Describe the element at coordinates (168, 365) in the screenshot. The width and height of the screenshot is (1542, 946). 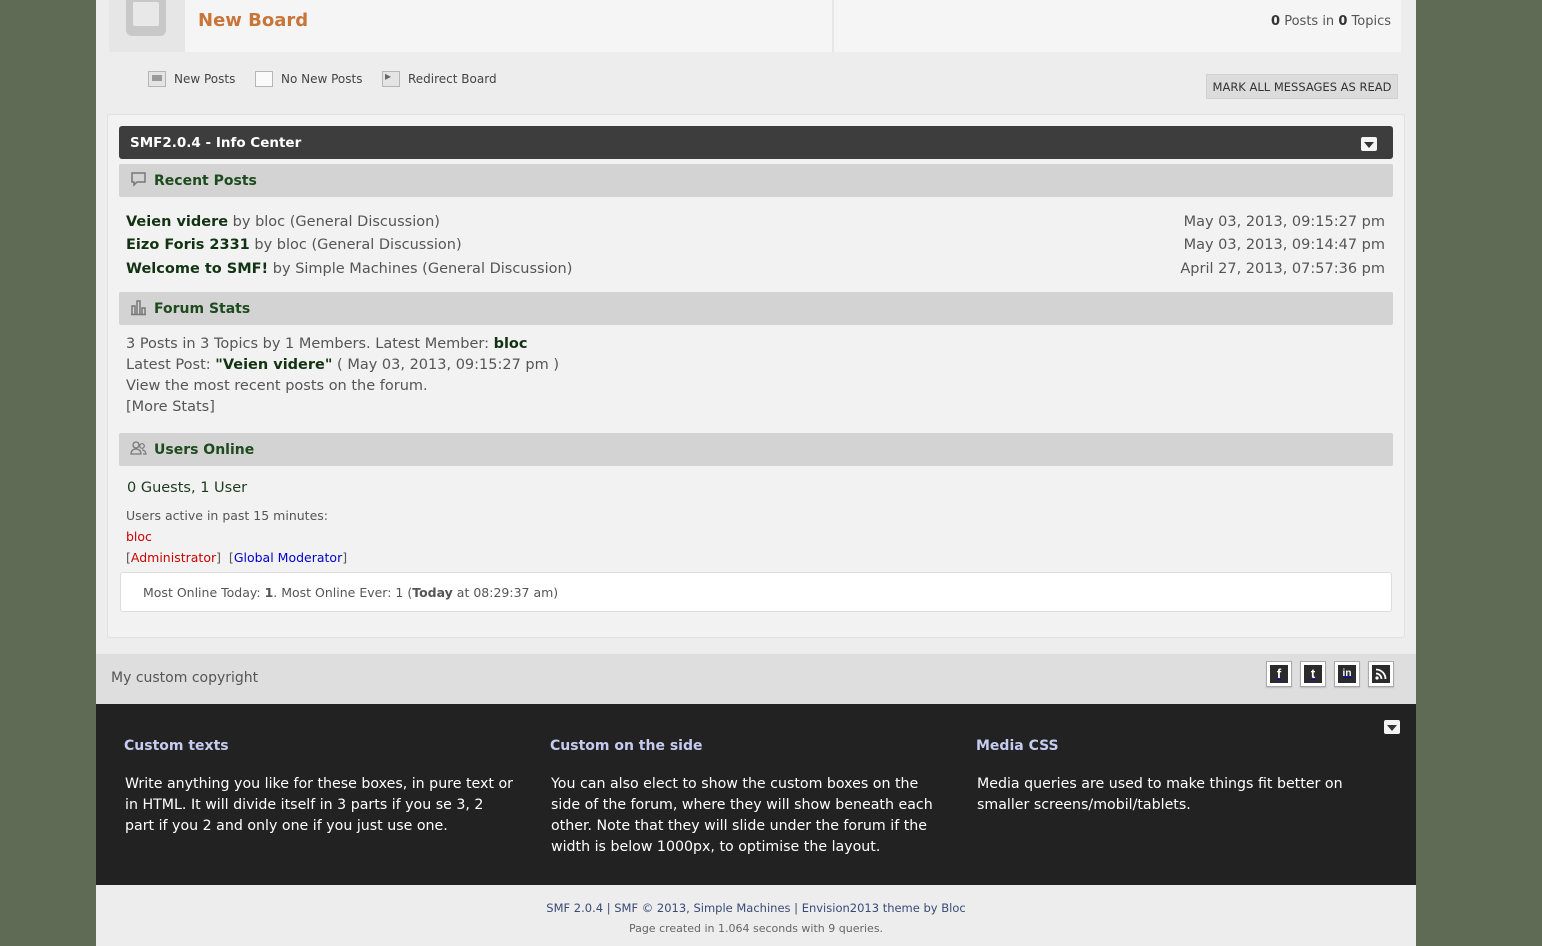
I see `latest-post-label: Latest Post:` at that location.